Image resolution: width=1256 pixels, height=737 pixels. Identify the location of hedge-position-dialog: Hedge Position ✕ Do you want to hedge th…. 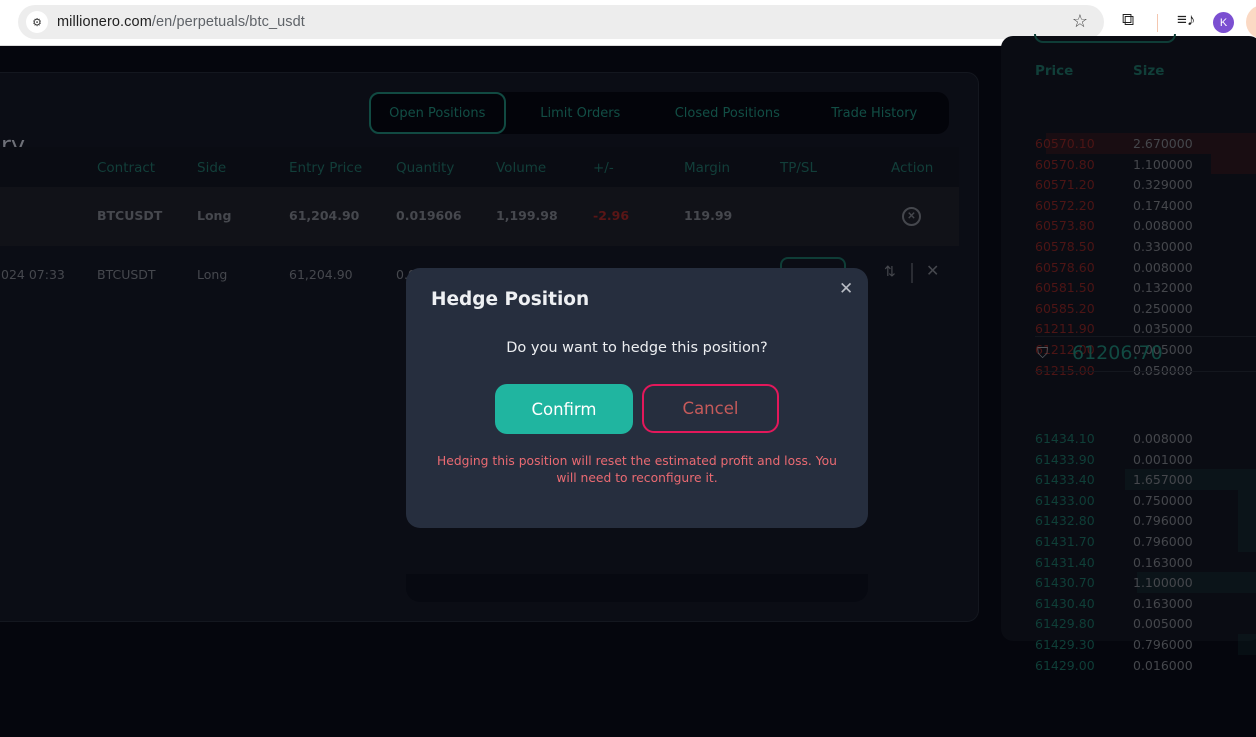
(637, 398).